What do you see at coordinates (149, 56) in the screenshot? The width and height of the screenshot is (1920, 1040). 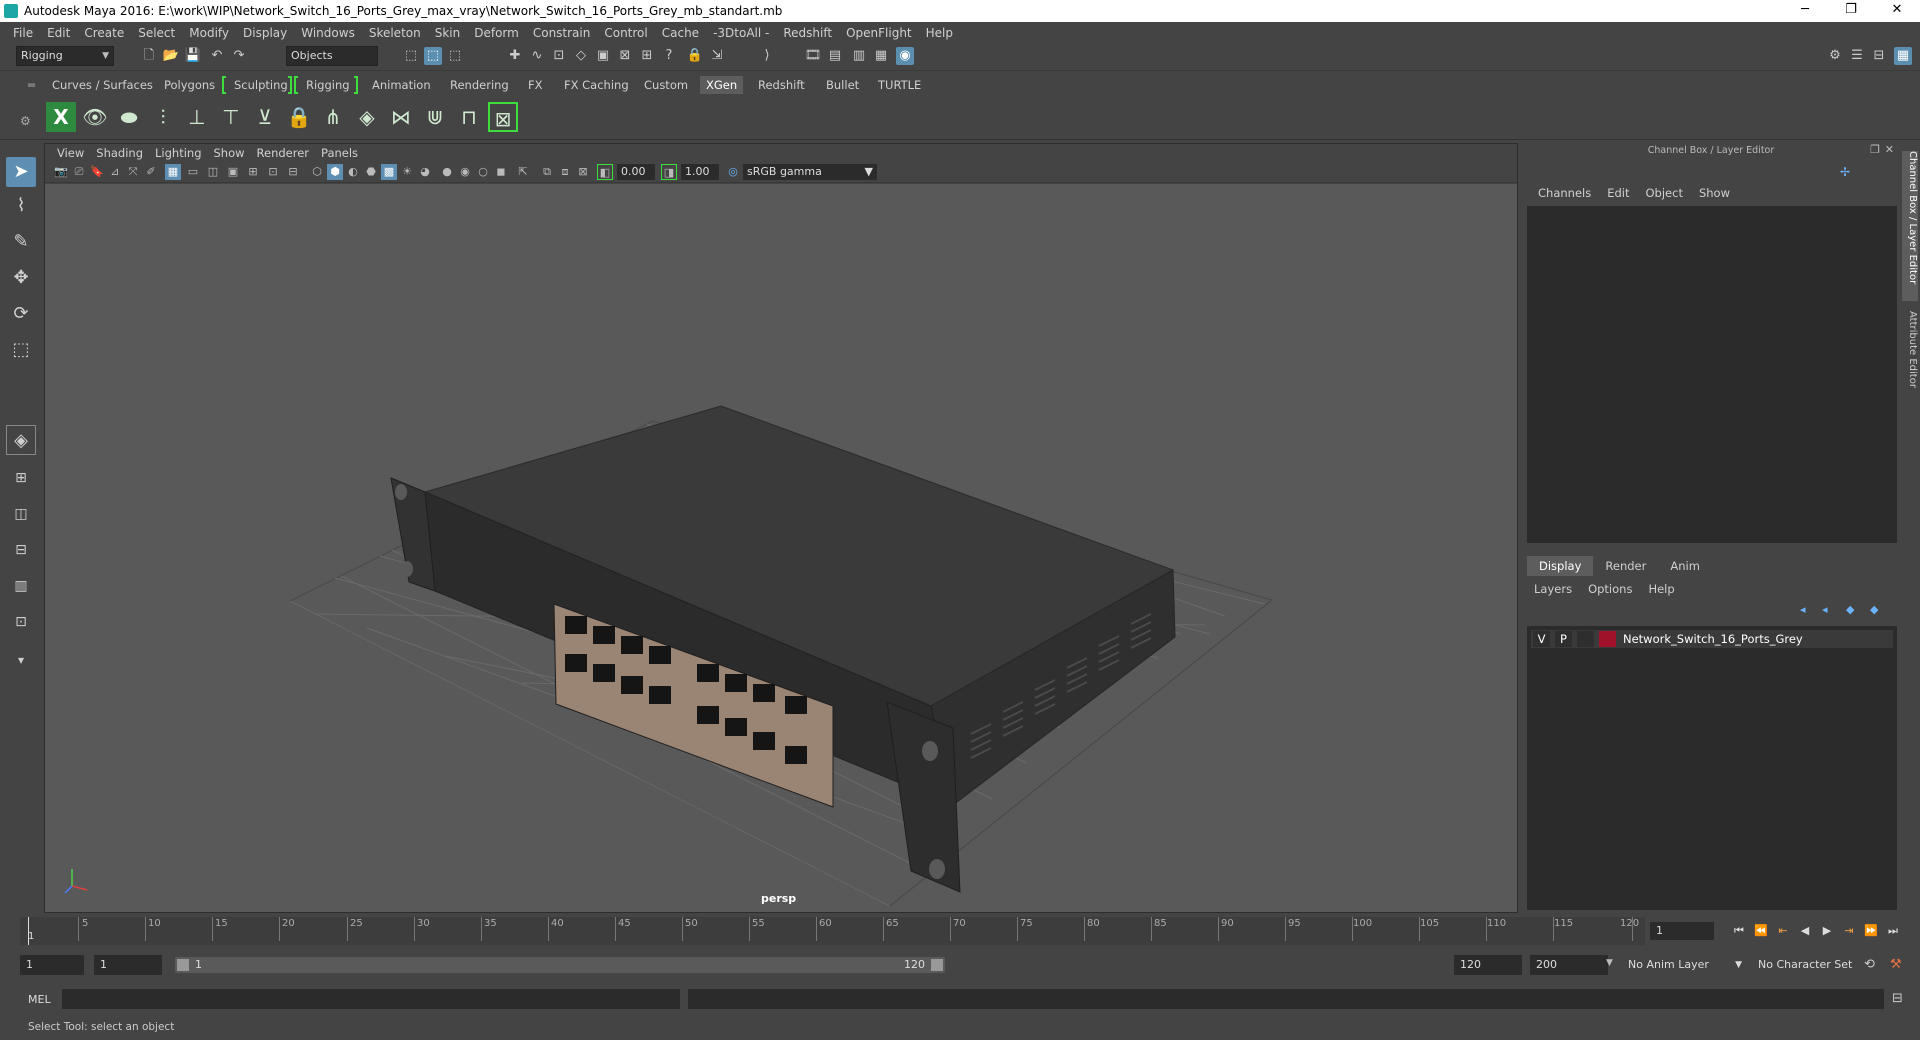 I see `new-scene-icon: 🗋` at bounding box center [149, 56].